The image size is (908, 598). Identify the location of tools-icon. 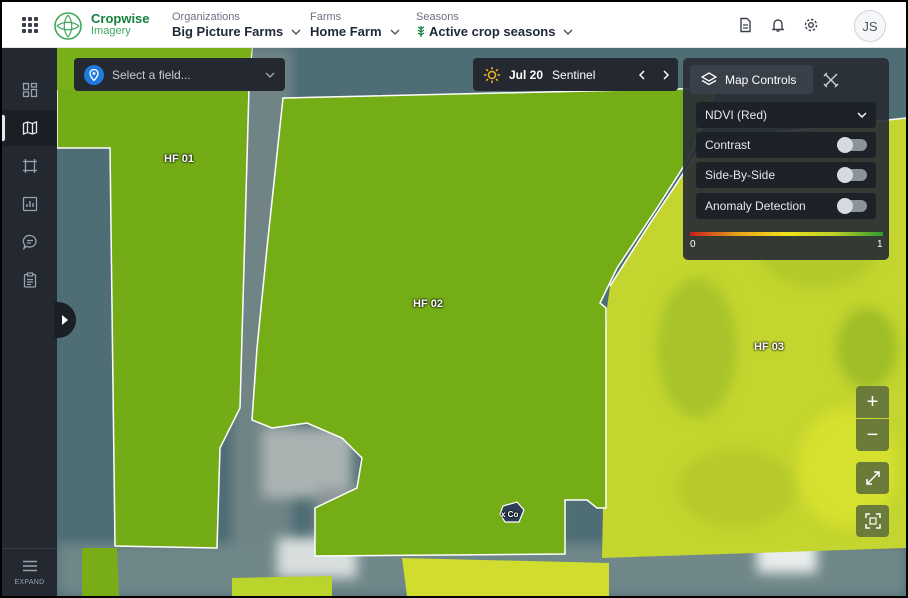
(831, 80).